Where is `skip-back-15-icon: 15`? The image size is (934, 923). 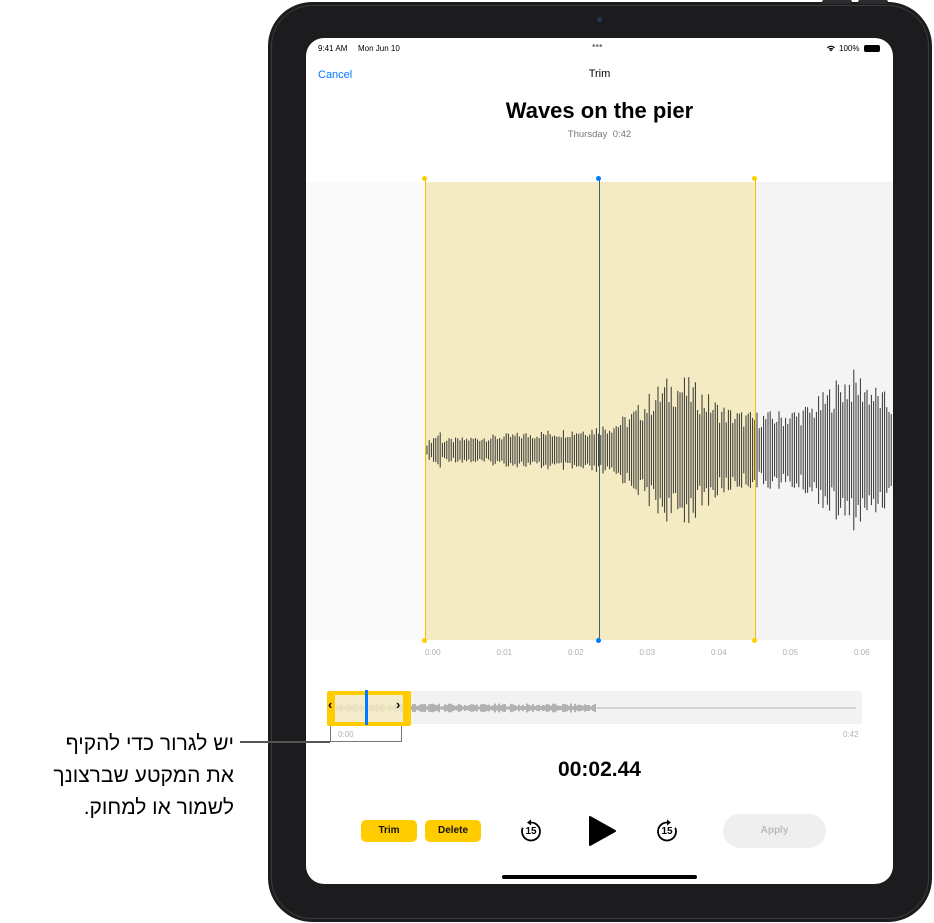
skip-back-15-icon: 15 is located at coordinates (531, 831).